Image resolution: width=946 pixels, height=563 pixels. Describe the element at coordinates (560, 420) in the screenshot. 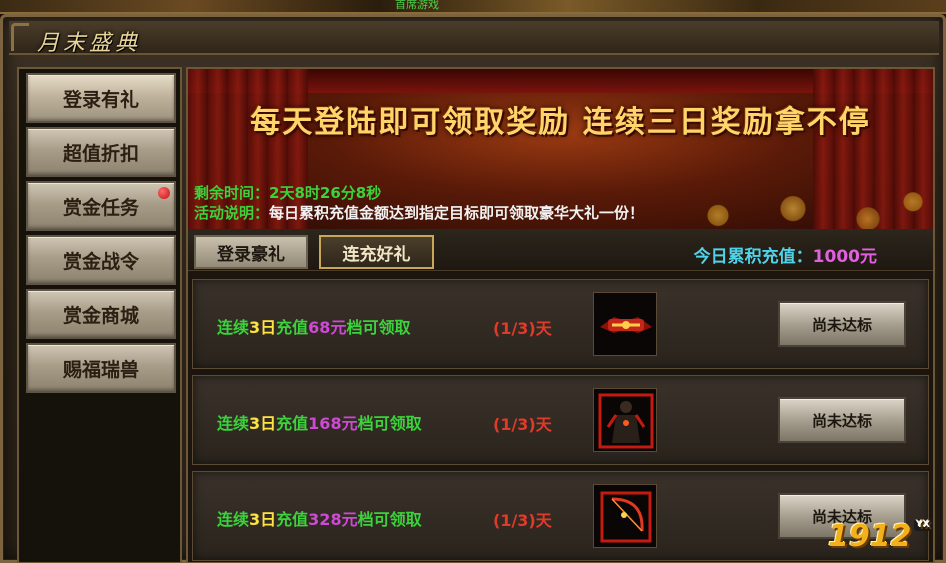

I see `reward-row: 连续3日充值168元档可领取 (1/3)天 尚未达标` at that location.